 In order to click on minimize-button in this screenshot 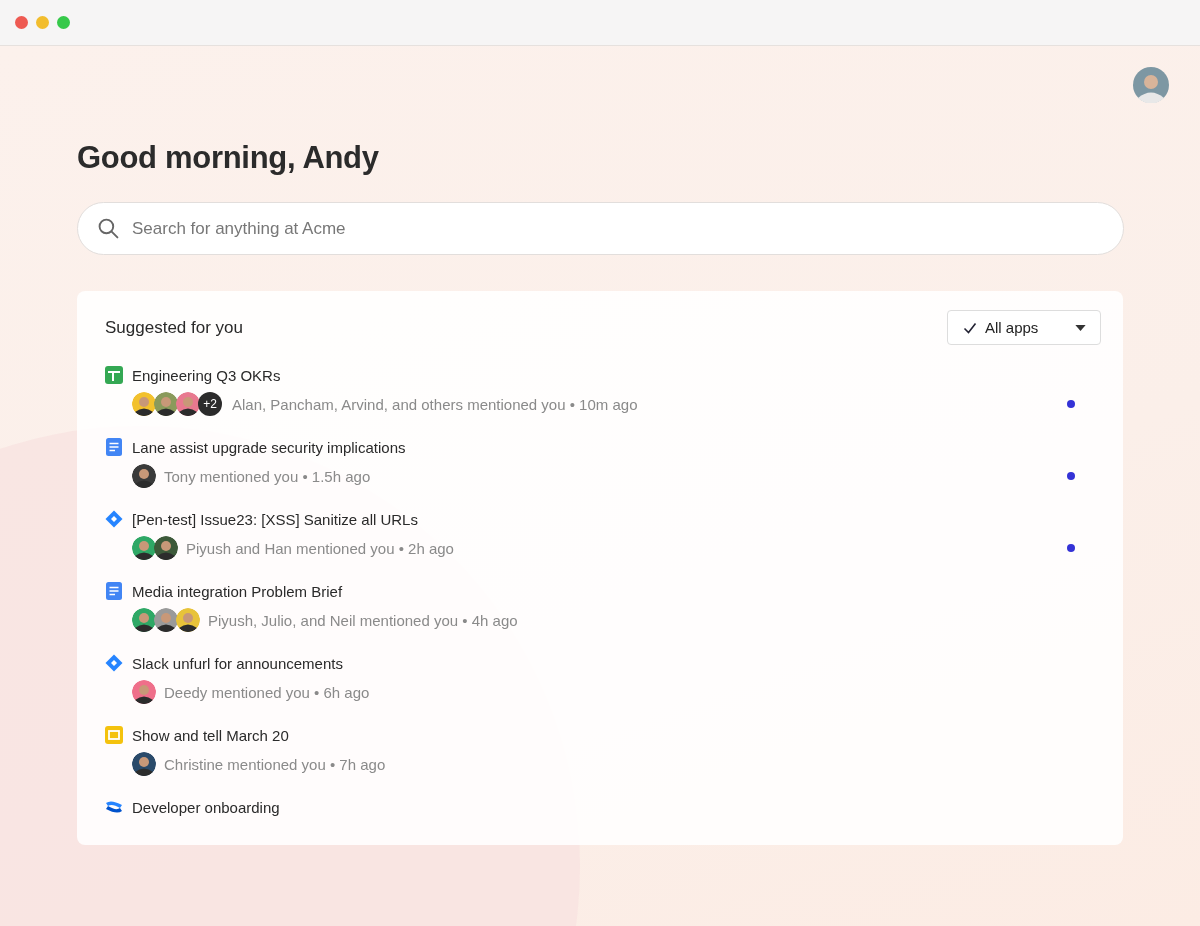, I will do `click(42, 22)`.